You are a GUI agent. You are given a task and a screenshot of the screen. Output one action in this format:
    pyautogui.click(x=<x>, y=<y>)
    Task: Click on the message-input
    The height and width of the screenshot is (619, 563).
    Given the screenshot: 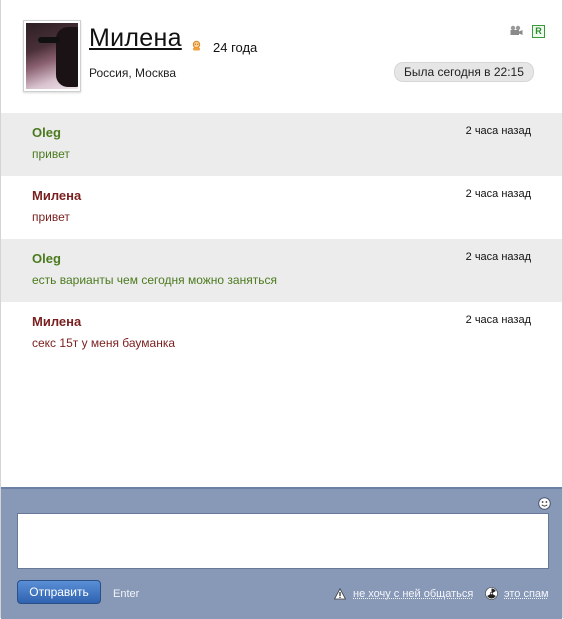 What is the action you would take?
    pyautogui.click(x=283, y=541)
    